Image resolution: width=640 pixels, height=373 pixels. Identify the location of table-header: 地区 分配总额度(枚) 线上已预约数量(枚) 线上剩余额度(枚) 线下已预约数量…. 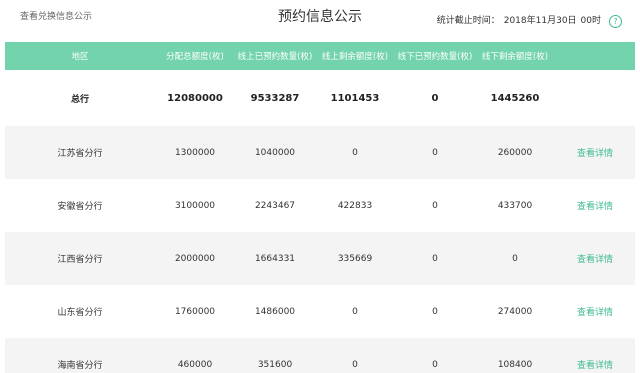
(320, 56).